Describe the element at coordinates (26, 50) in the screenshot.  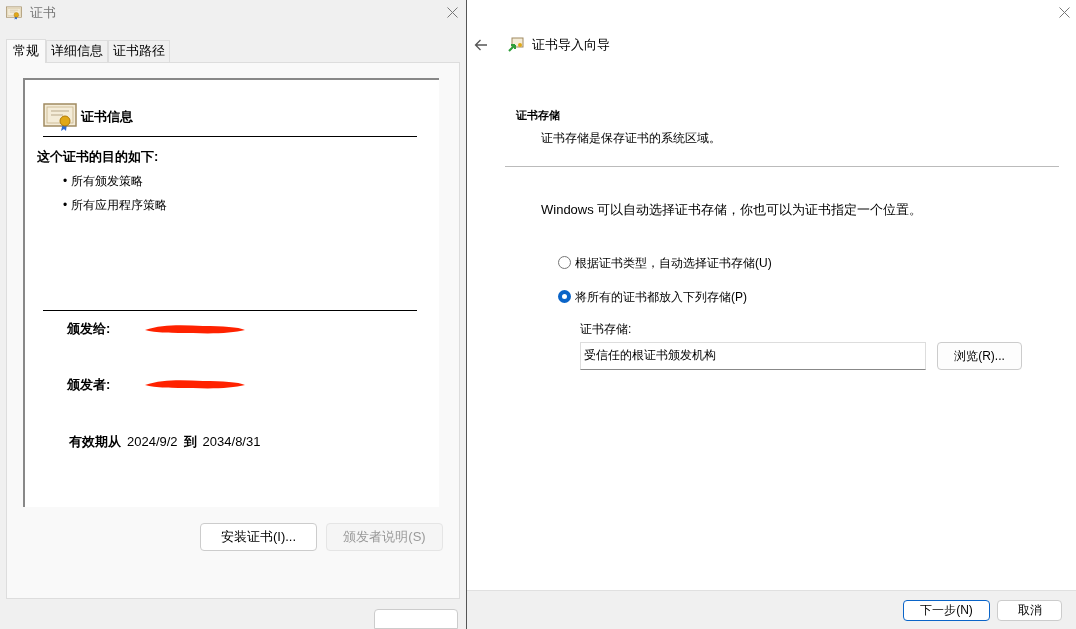
I see `tab: 常规` at that location.